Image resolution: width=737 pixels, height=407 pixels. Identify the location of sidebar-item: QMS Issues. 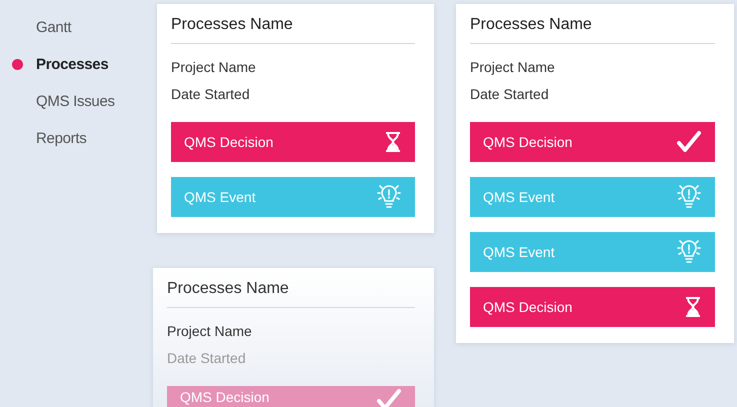
(75, 101).